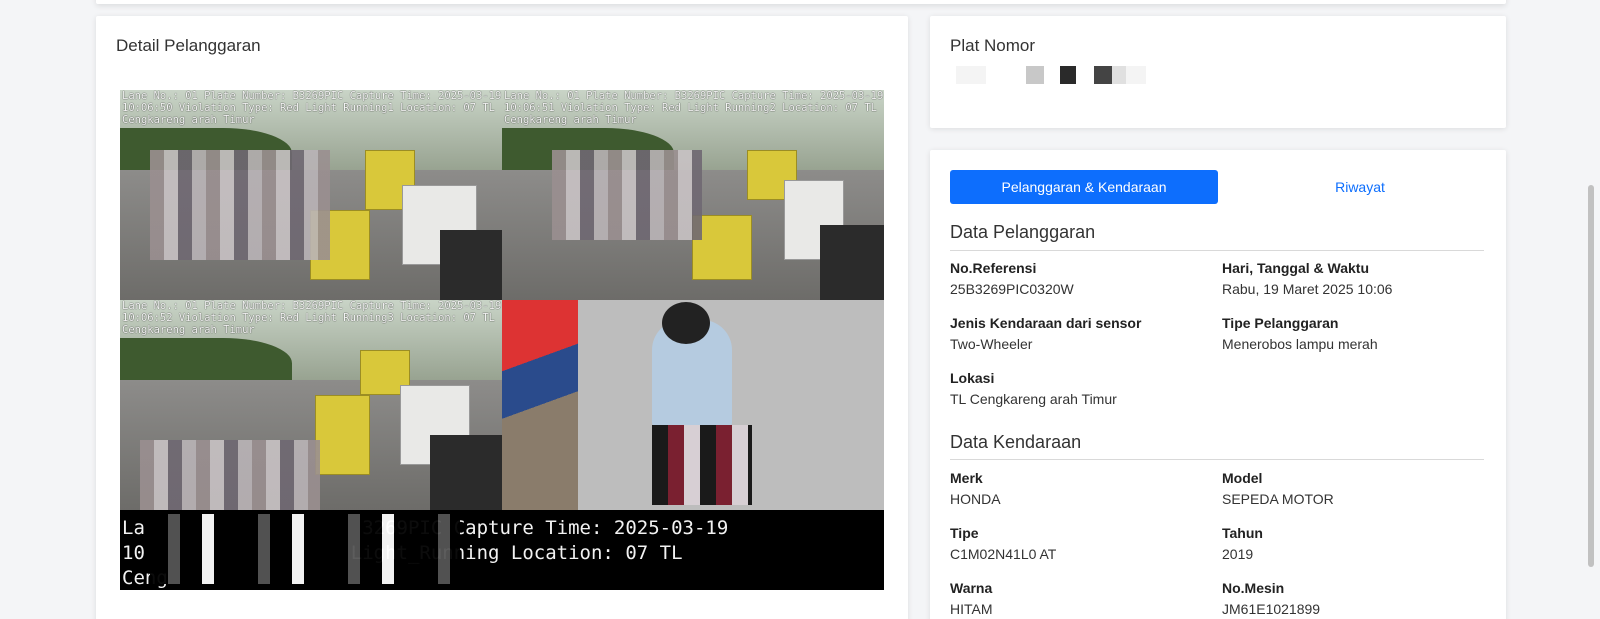  What do you see at coordinates (971, 609) in the screenshot?
I see `color-value: HITAM` at bounding box center [971, 609].